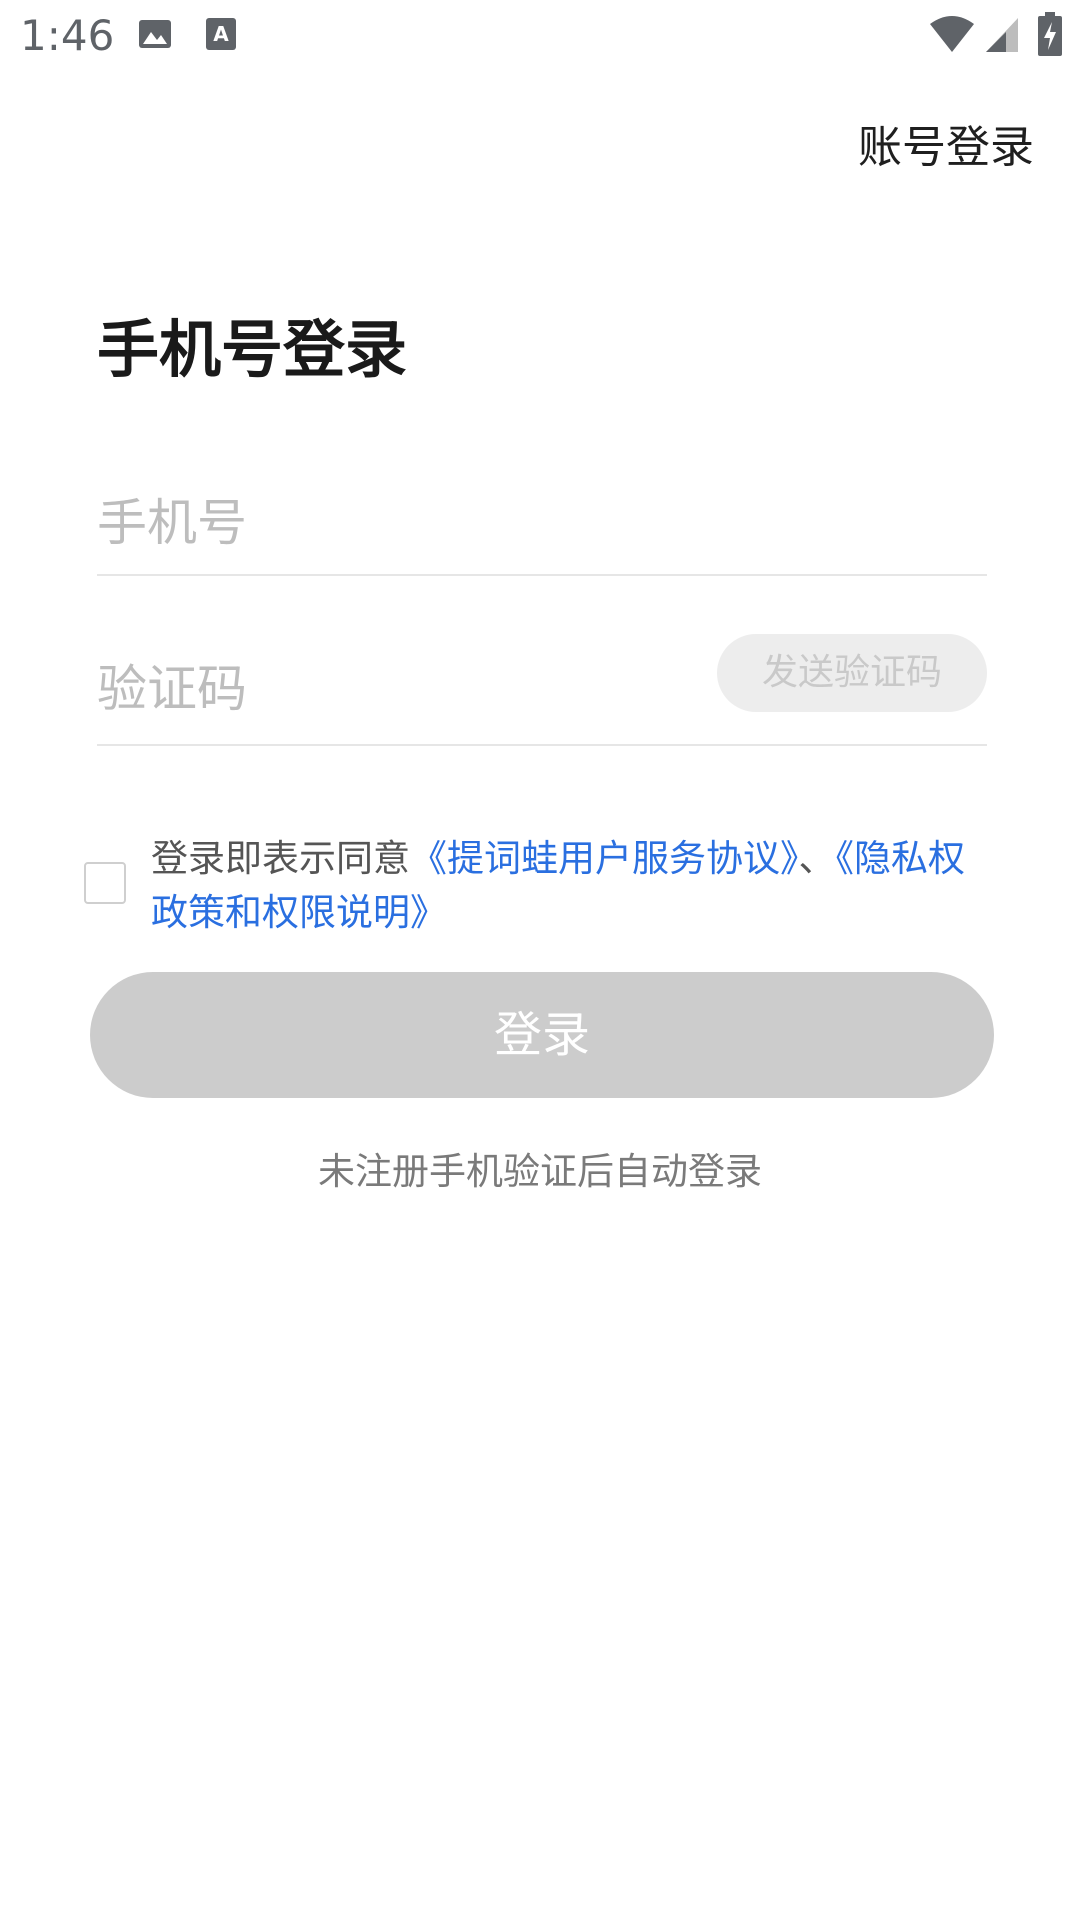 The image size is (1080, 1920). Describe the element at coordinates (946, 148) in the screenshot. I see `account-login-link: 账号登录` at that location.